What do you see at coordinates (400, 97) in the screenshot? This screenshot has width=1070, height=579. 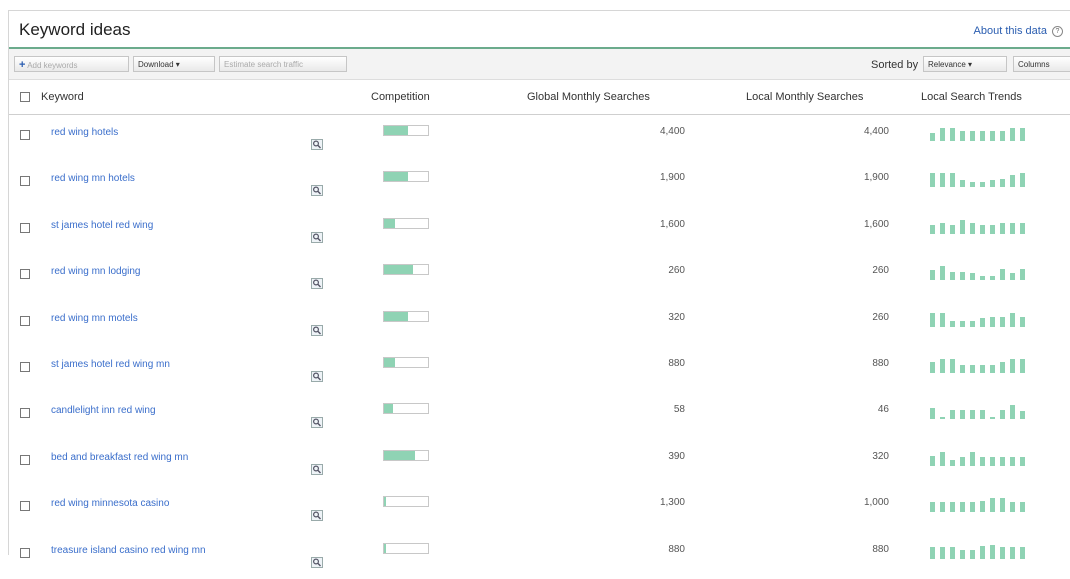 I see `col-competition: Competition` at bounding box center [400, 97].